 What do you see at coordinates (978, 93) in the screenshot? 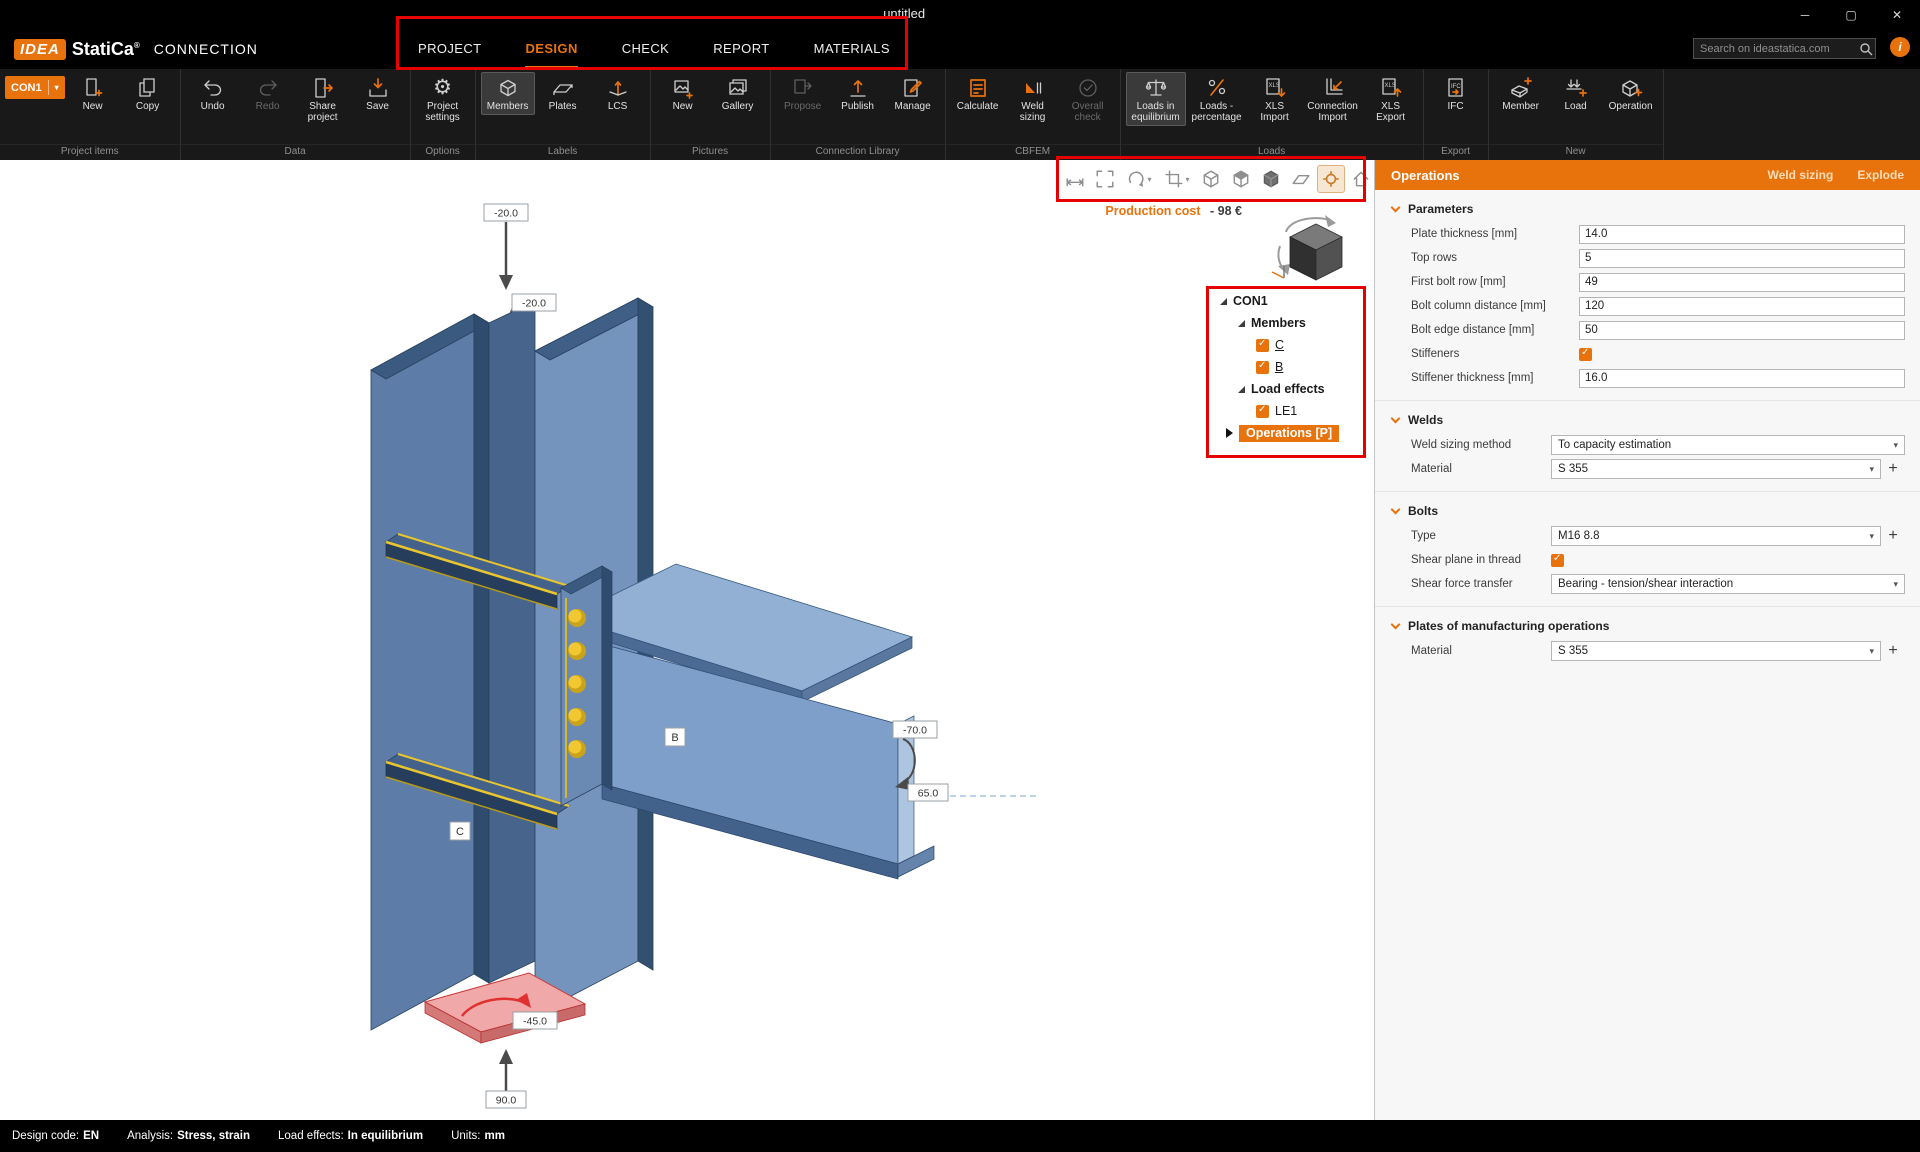
I see `calculate-button: Calculate` at bounding box center [978, 93].